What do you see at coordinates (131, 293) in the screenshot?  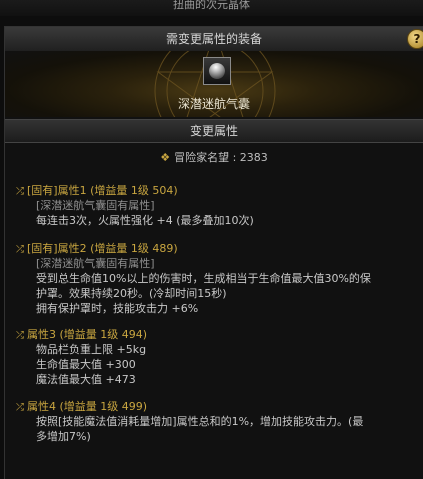 I see `attribute-line: 护罩。效果持续20秒。(冷却时间15秒)` at bounding box center [131, 293].